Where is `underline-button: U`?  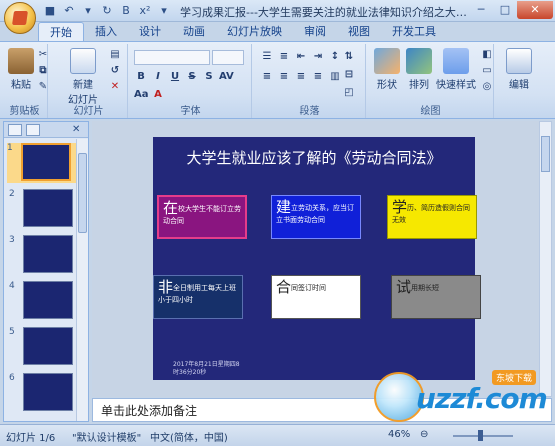
underline-button: U is located at coordinates (175, 77).